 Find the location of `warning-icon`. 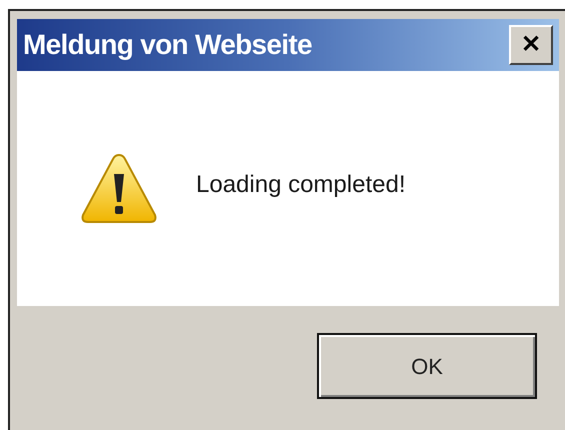

warning-icon is located at coordinates (119, 189).